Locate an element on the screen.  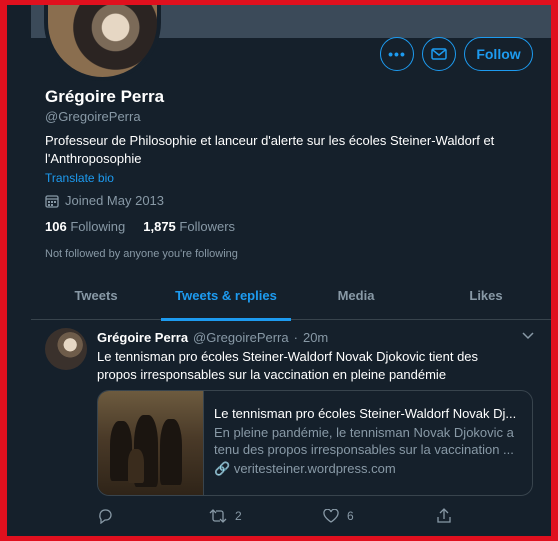
tab-tweets: Tweets is located at coordinates (96, 297).